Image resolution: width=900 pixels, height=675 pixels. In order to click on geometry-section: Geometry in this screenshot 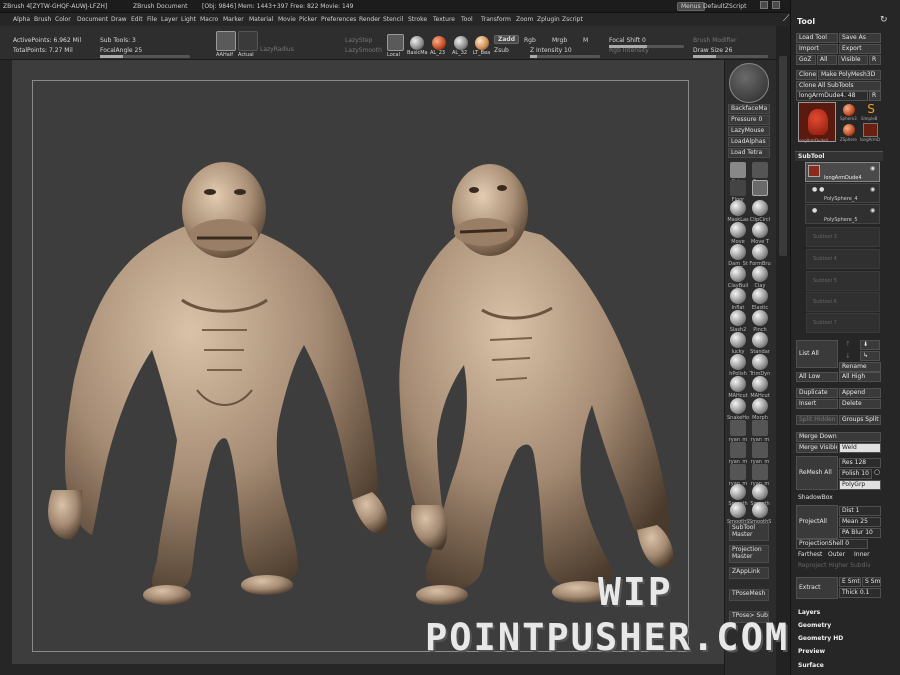, I will do `click(814, 625)`.